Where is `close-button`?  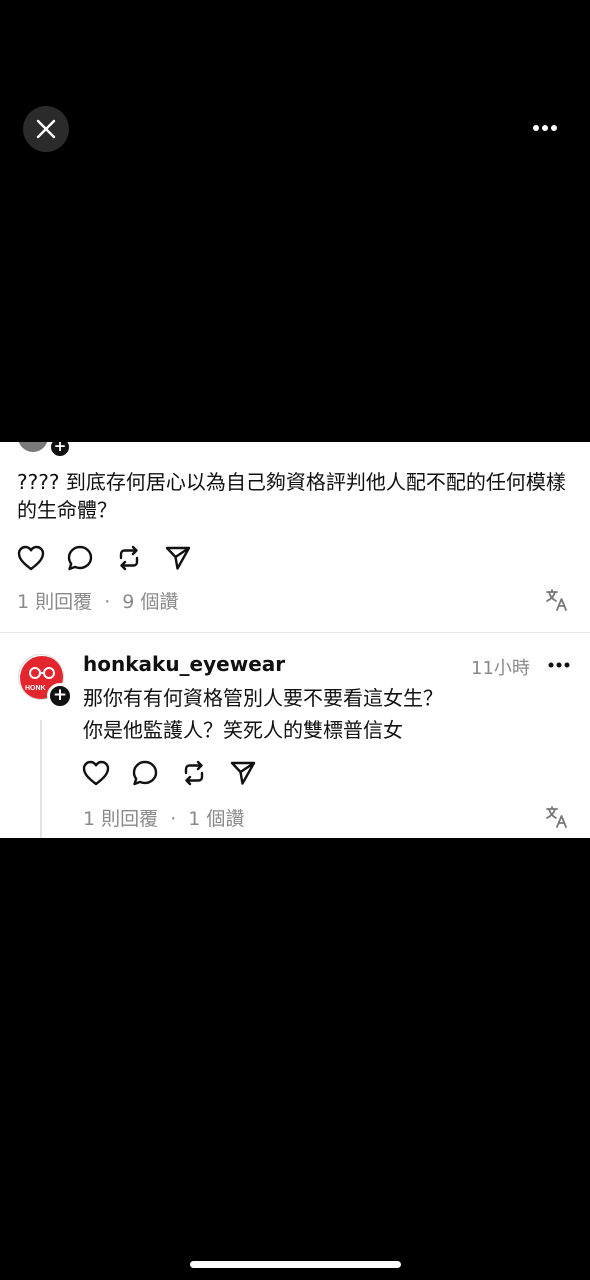
close-button is located at coordinates (46, 129).